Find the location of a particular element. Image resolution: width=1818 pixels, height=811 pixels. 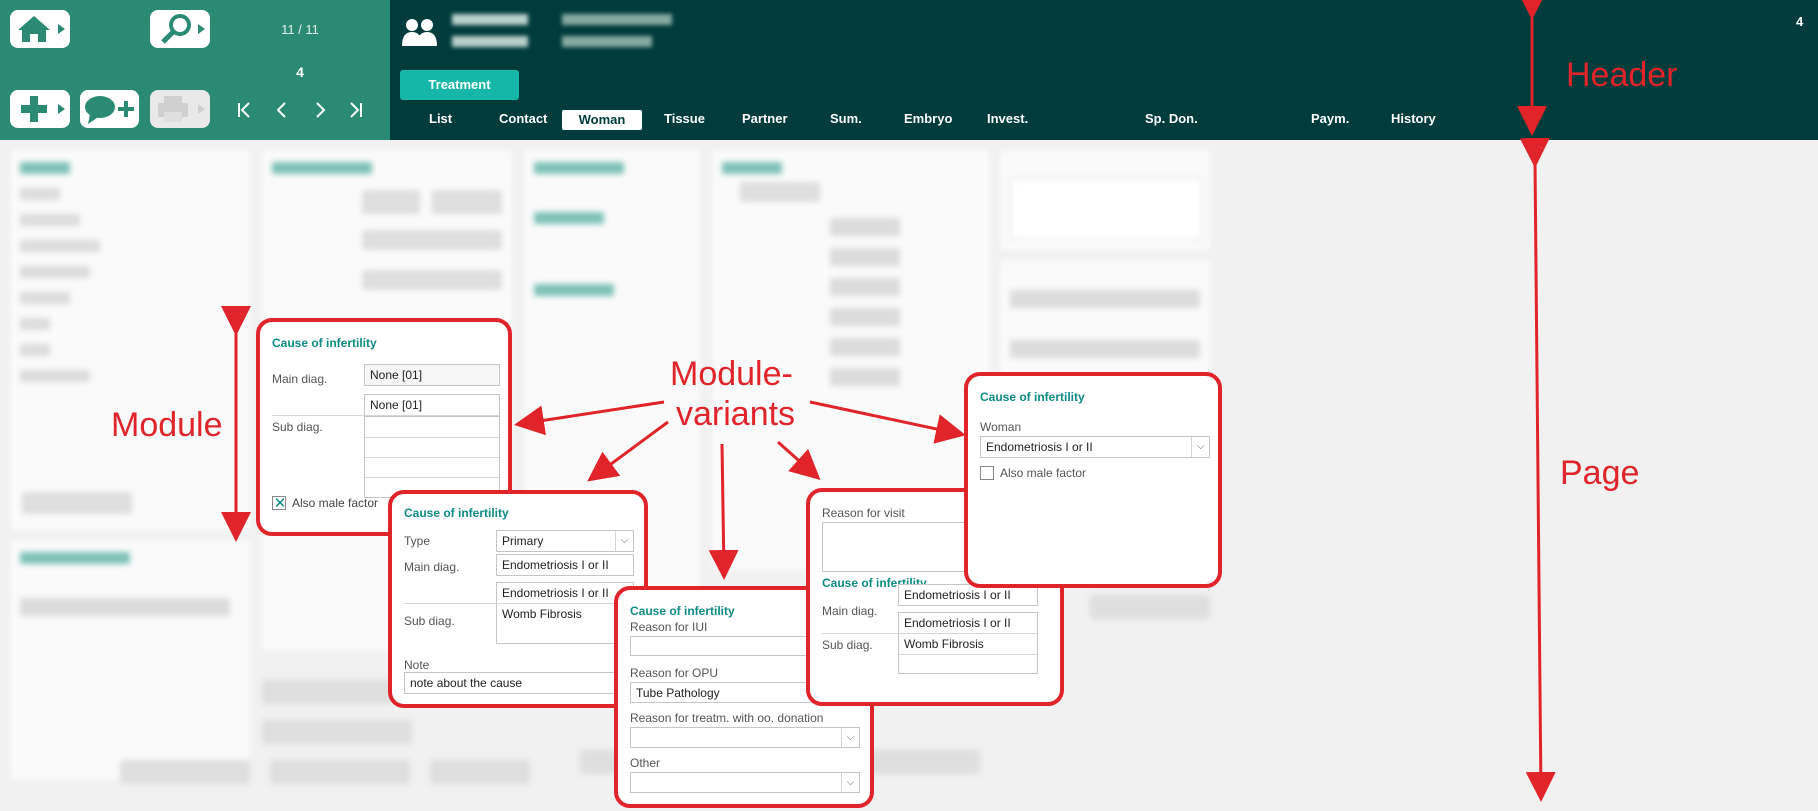

module-variants-annotation-line1: Module- is located at coordinates (731, 374).